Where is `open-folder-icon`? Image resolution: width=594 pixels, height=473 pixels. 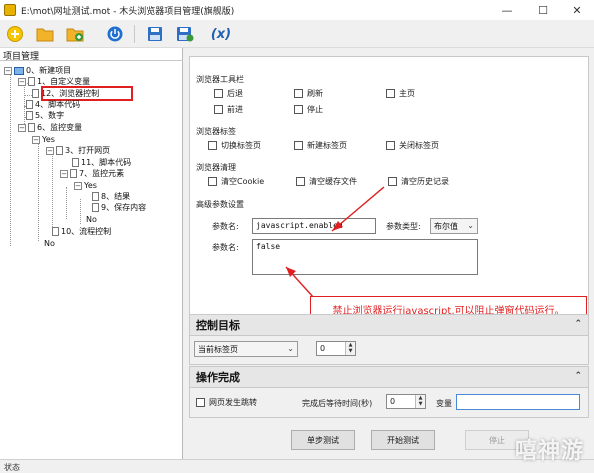 open-folder-icon is located at coordinates (45, 34).